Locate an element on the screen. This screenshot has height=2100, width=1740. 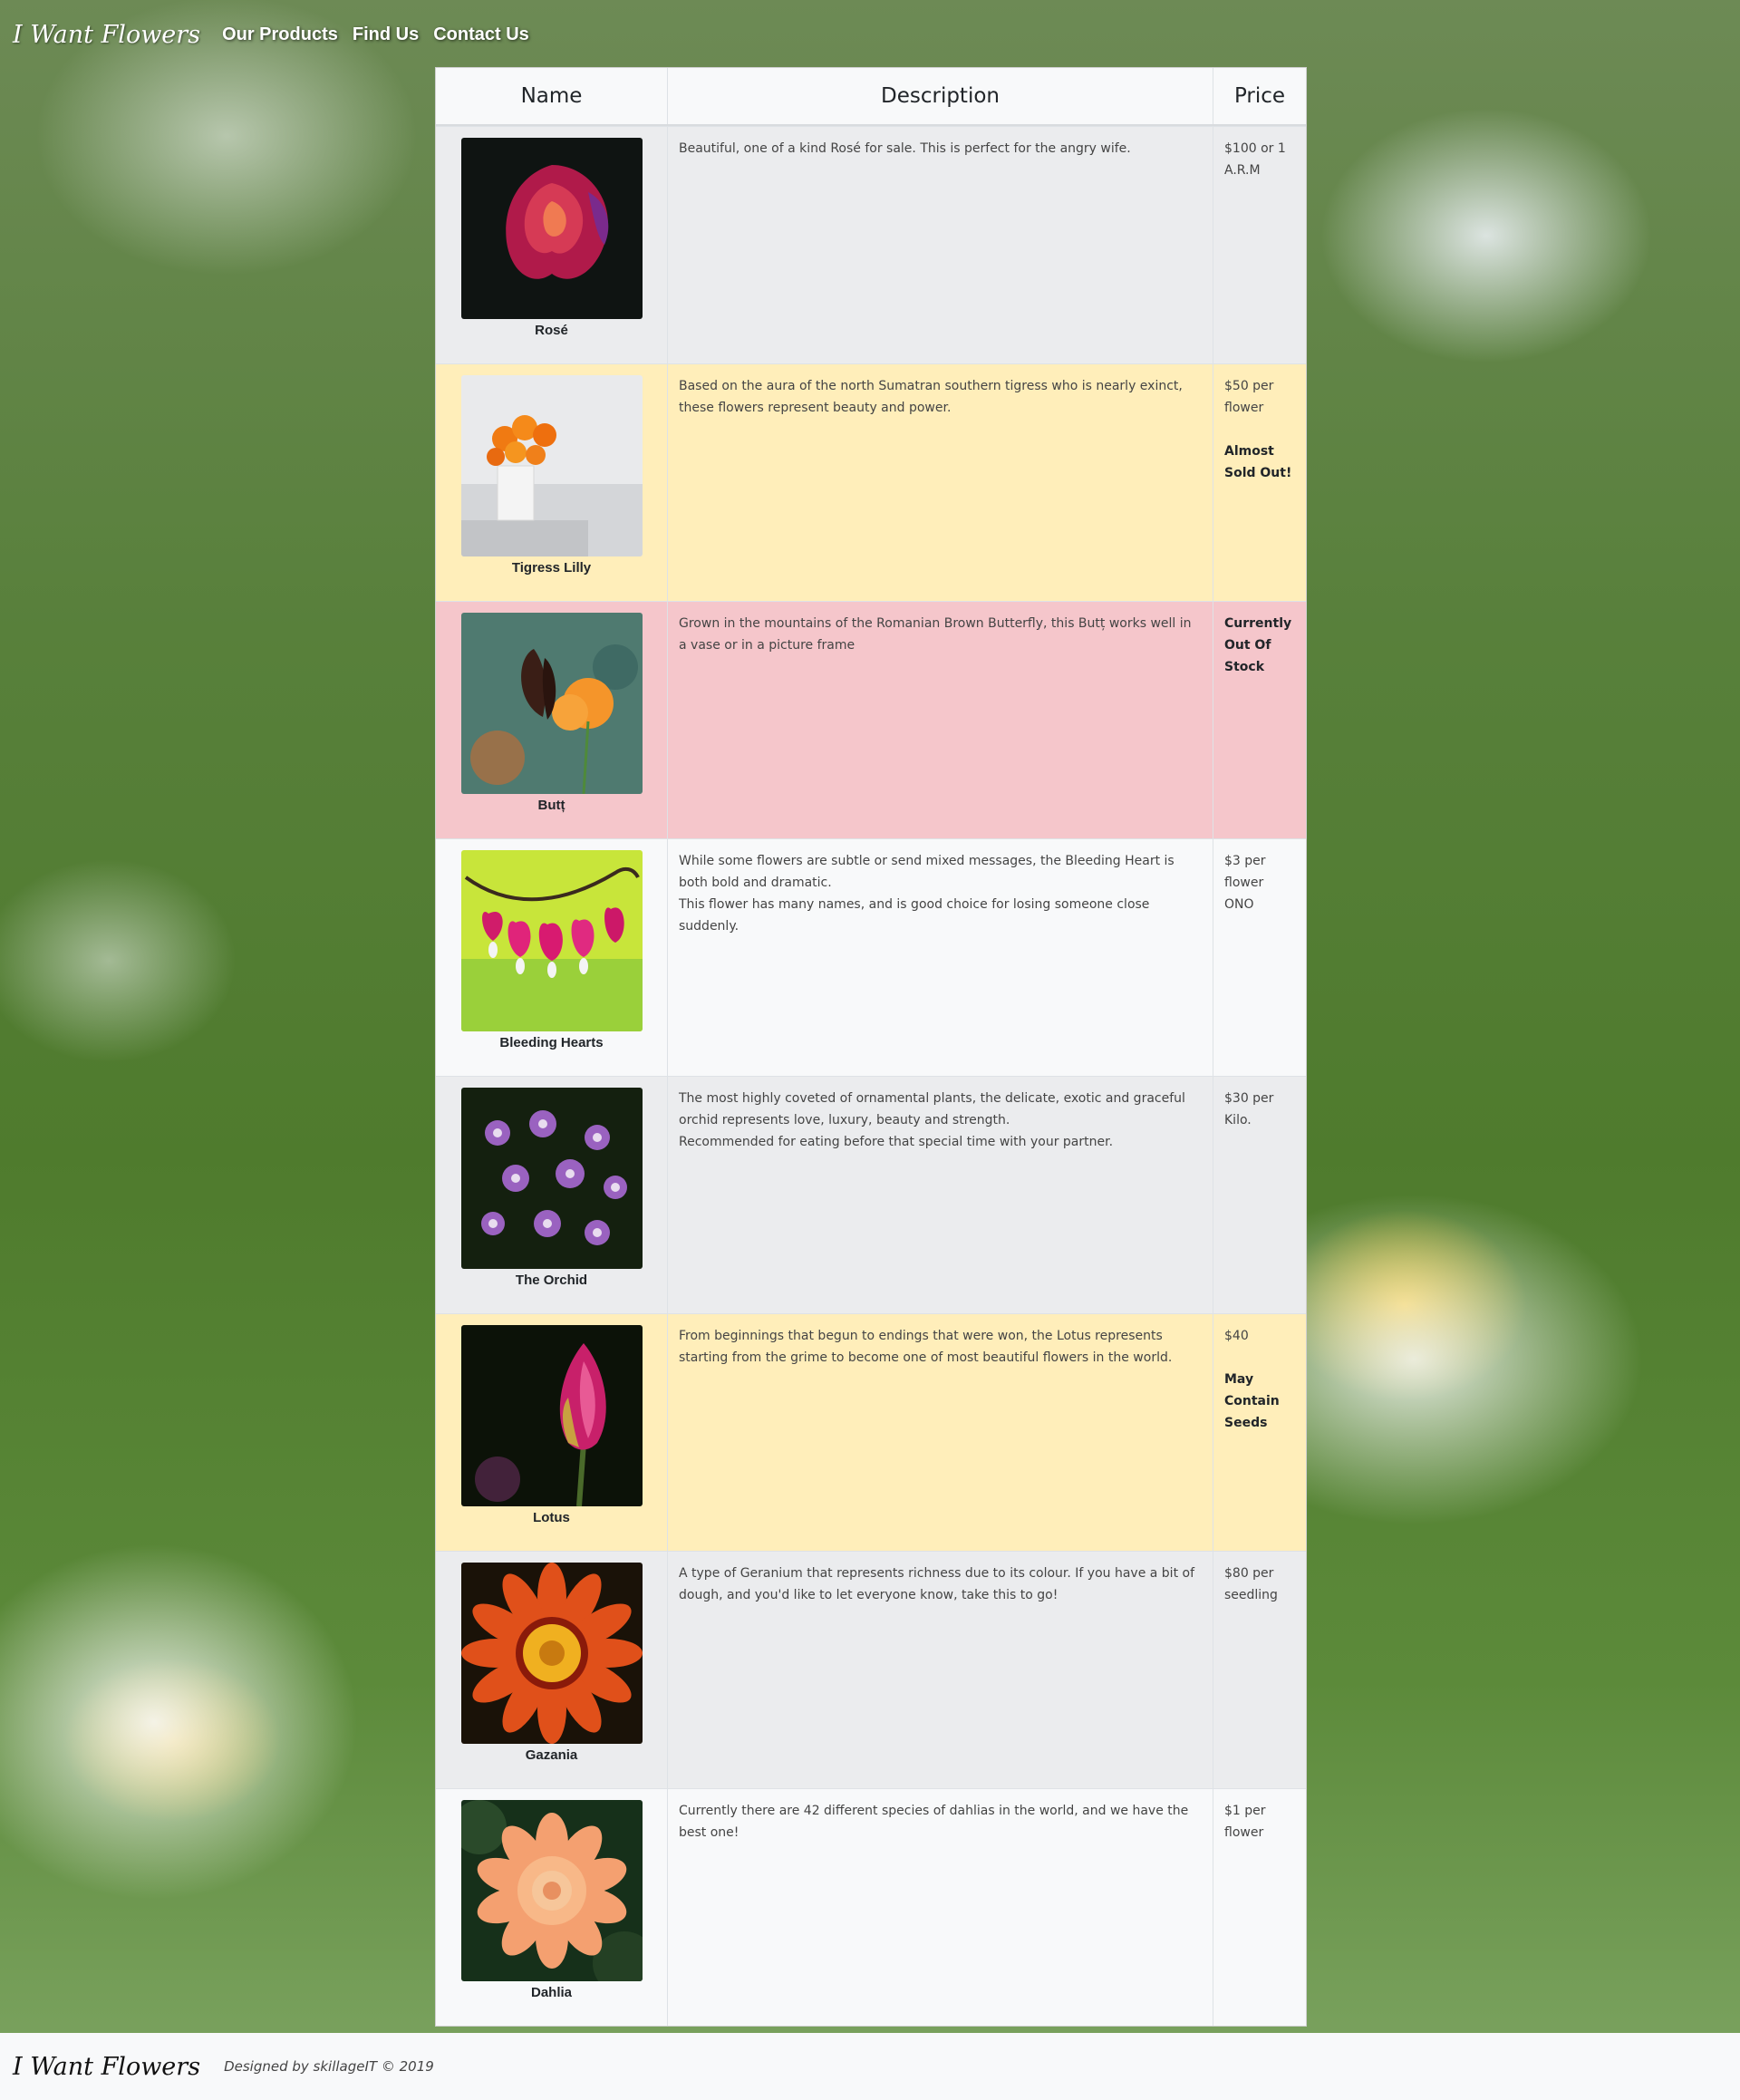
butterfly-image is located at coordinates (551, 703).